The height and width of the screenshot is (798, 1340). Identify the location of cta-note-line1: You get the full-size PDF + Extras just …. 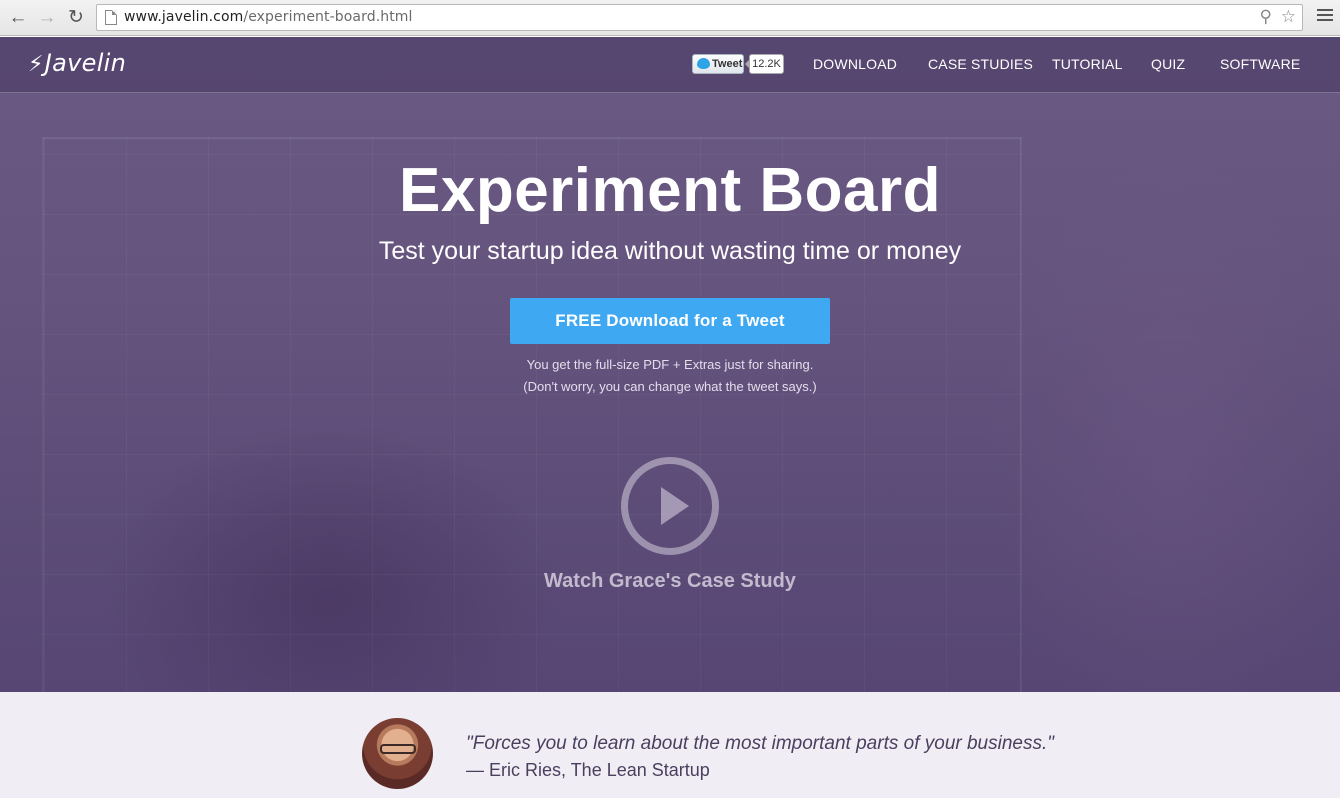
(670, 364).